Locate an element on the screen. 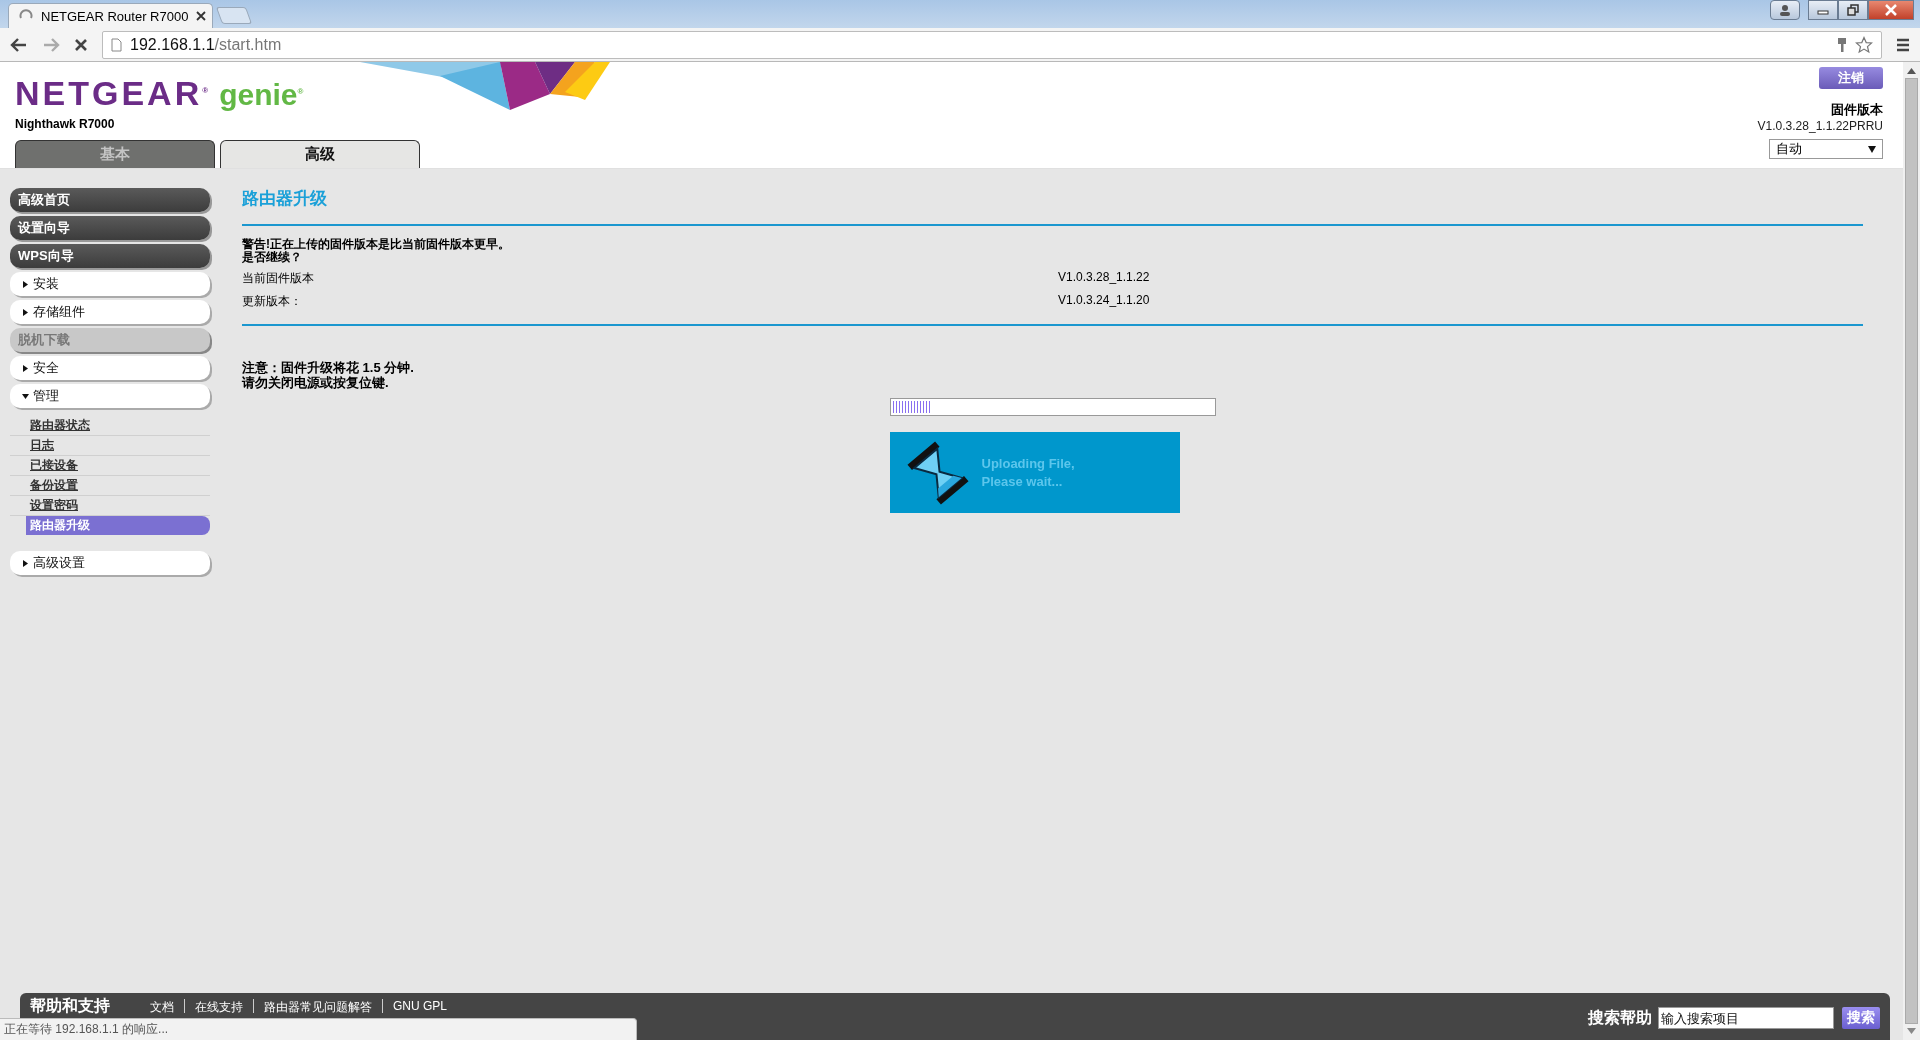 The width and height of the screenshot is (1920, 1040). model-name: Nighthawk R7000 is located at coordinates (65, 124).